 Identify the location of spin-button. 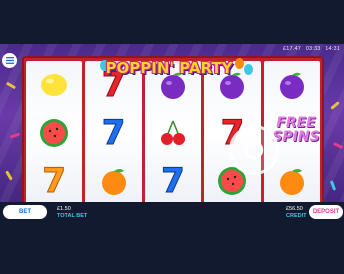
(254, 150).